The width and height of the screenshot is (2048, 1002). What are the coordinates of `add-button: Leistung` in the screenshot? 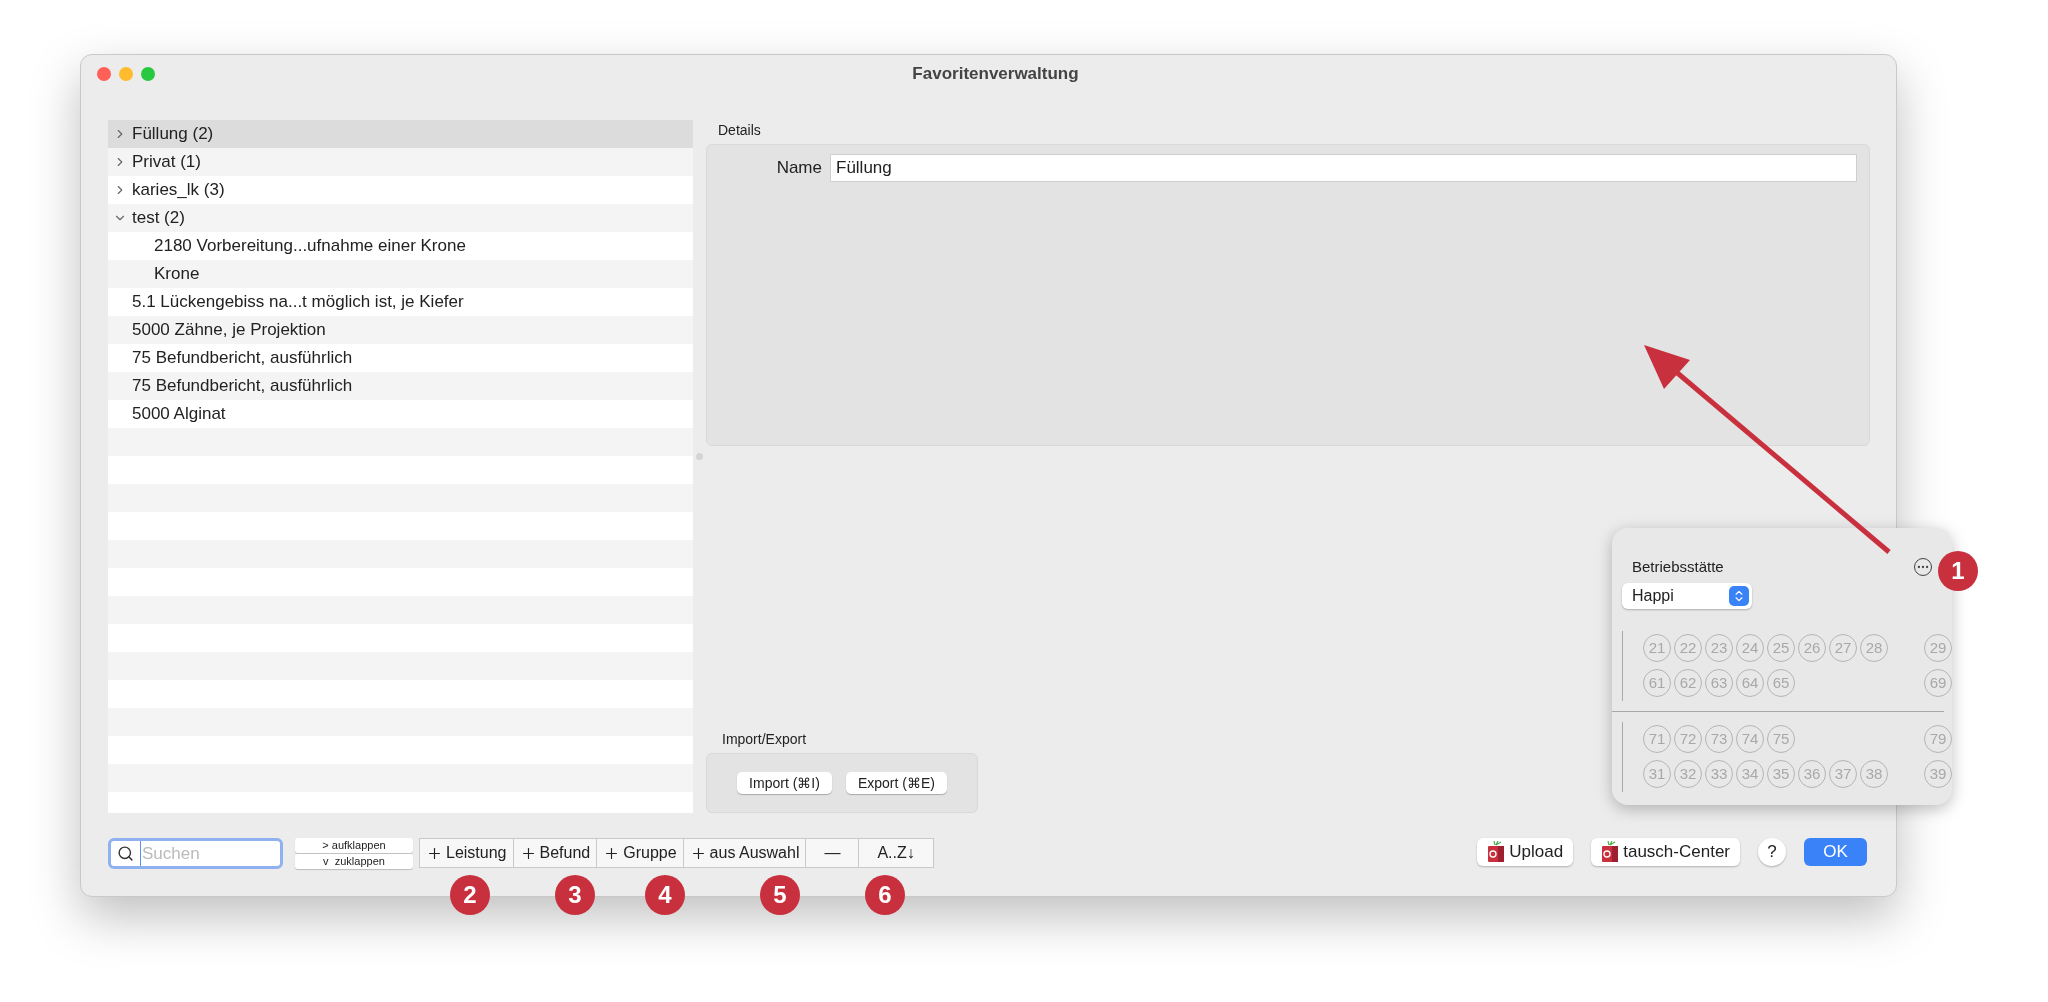 It's located at (466, 853).